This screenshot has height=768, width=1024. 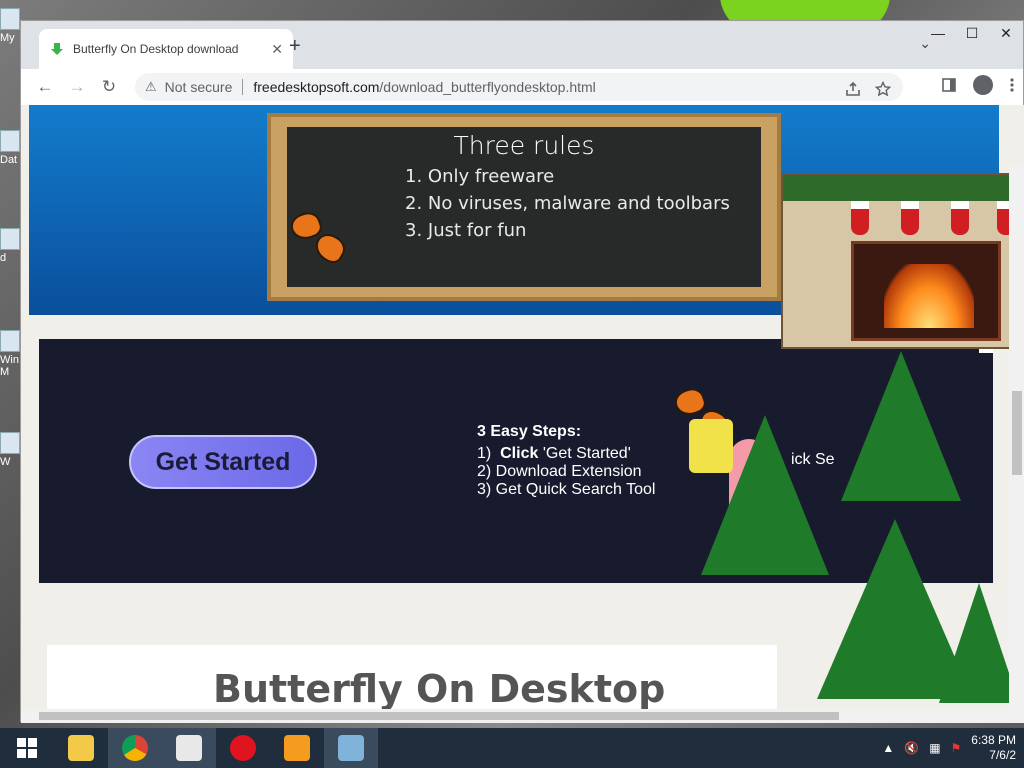 What do you see at coordinates (204, 87) in the screenshot?
I see `security-label: Not secure` at bounding box center [204, 87].